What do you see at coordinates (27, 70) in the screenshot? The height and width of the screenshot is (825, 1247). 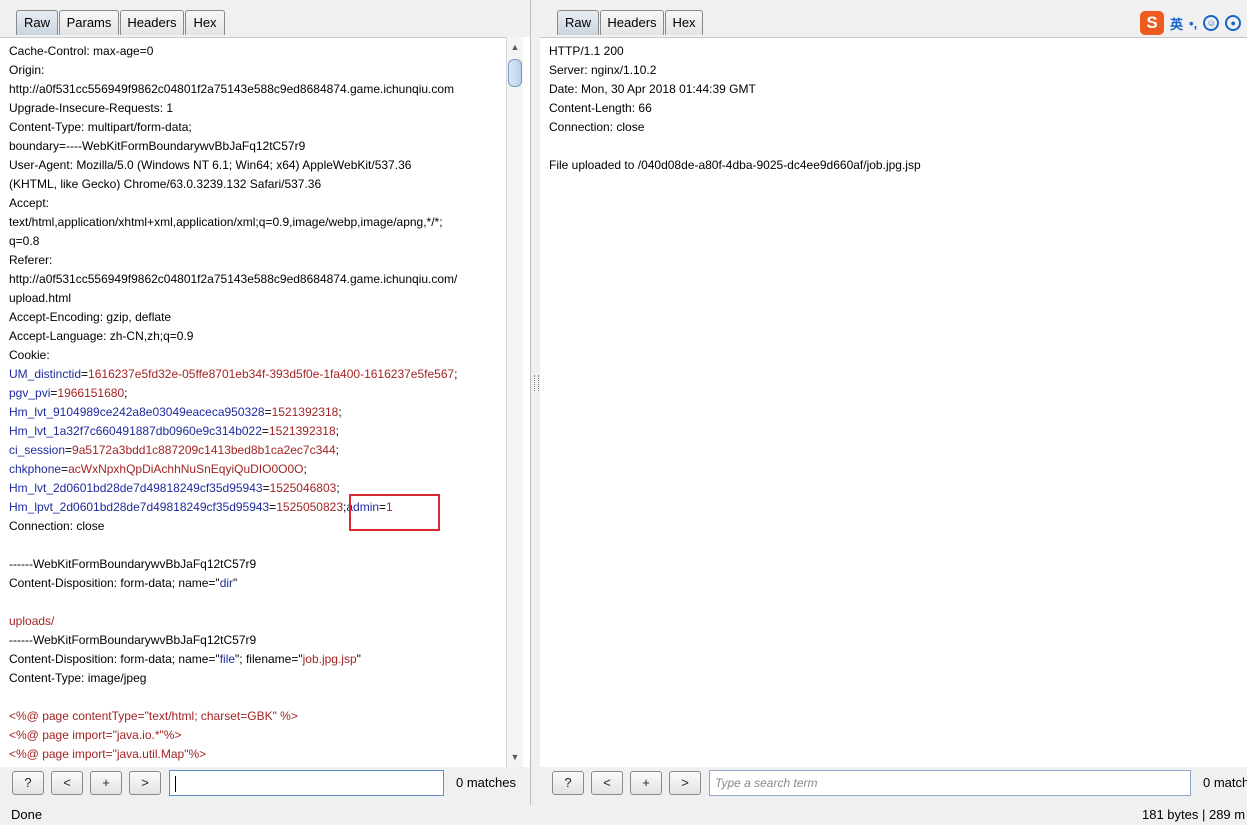 I see `text-segment: Origin:` at bounding box center [27, 70].